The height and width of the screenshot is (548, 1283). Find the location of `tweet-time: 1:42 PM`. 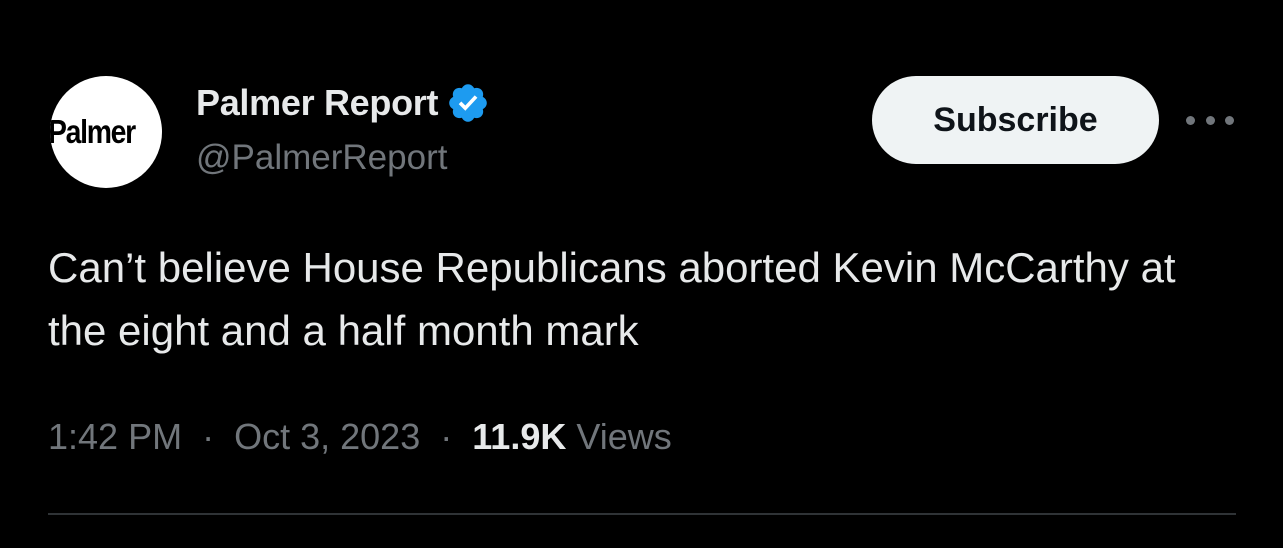

tweet-time: 1:42 PM is located at coordinates (115, 436).